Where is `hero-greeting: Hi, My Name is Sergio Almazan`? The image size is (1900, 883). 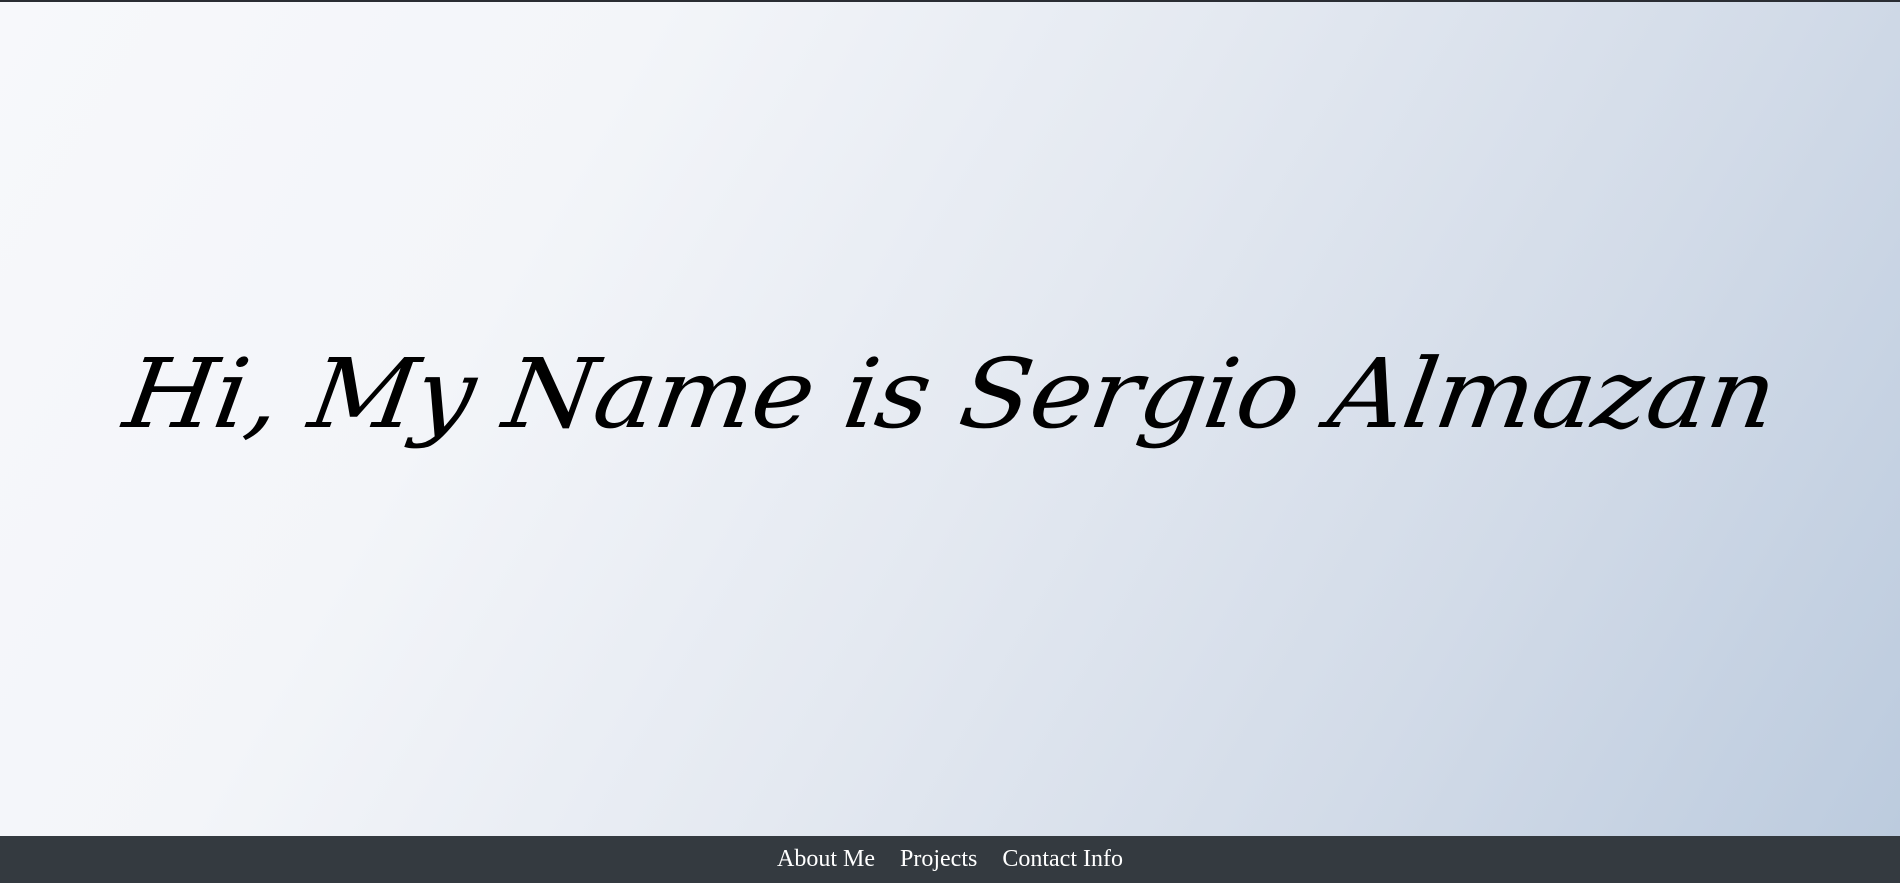
hero-greeting: Hi, My Name is Sergio Almazan is located at coordinates (950, 394).